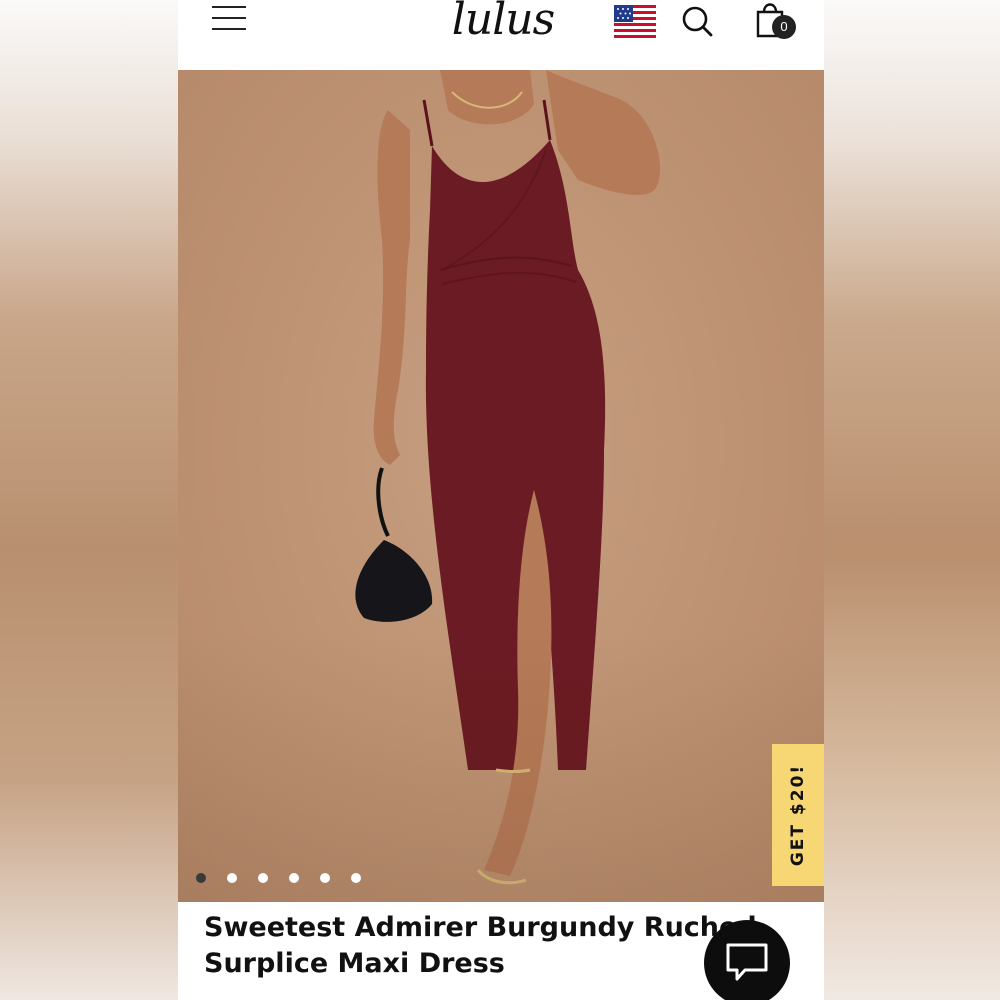  Describe the element at coordinates (229, 19) in the screenshot. I see `hamburger-menu-icon` at that location.